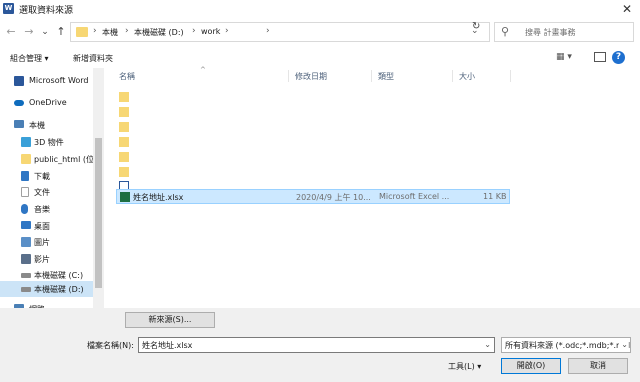 The width and height of the screenshot is (640, 382). I want to click on sidebar-item-label: 影片, so click(42, 259).